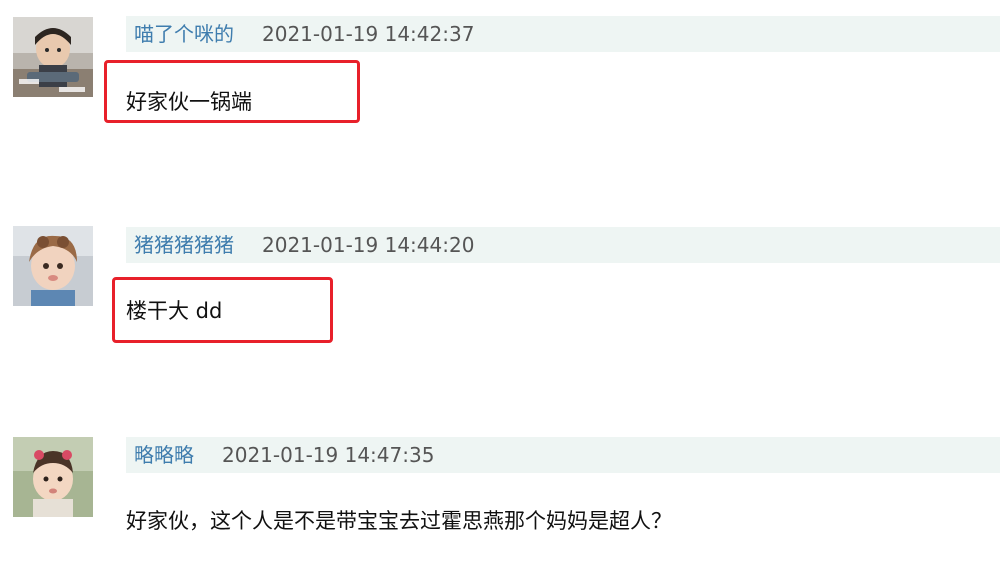  Describe the element at coordinates (368, 245) in the screenshot. I see `timestamp: 2021-01-19 14:44:20` at that location.